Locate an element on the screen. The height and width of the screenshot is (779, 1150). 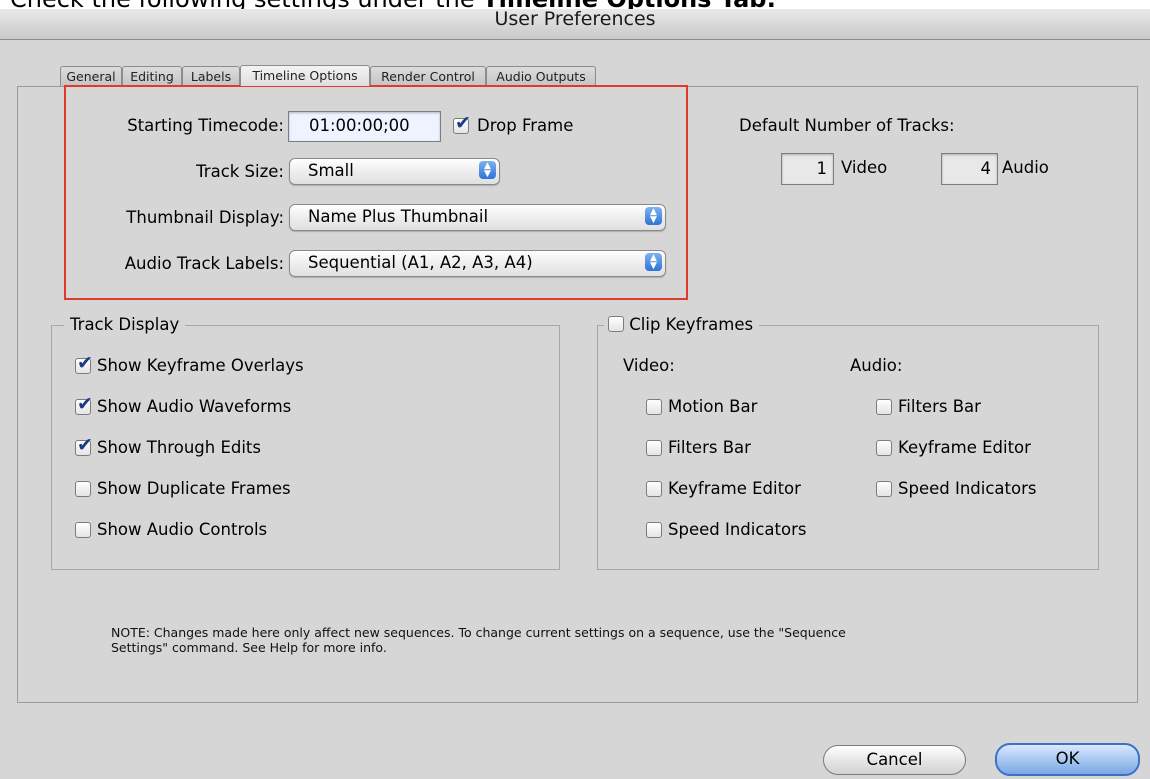
video-speed-indicators-checkbox is located at coordinates (654, 530).